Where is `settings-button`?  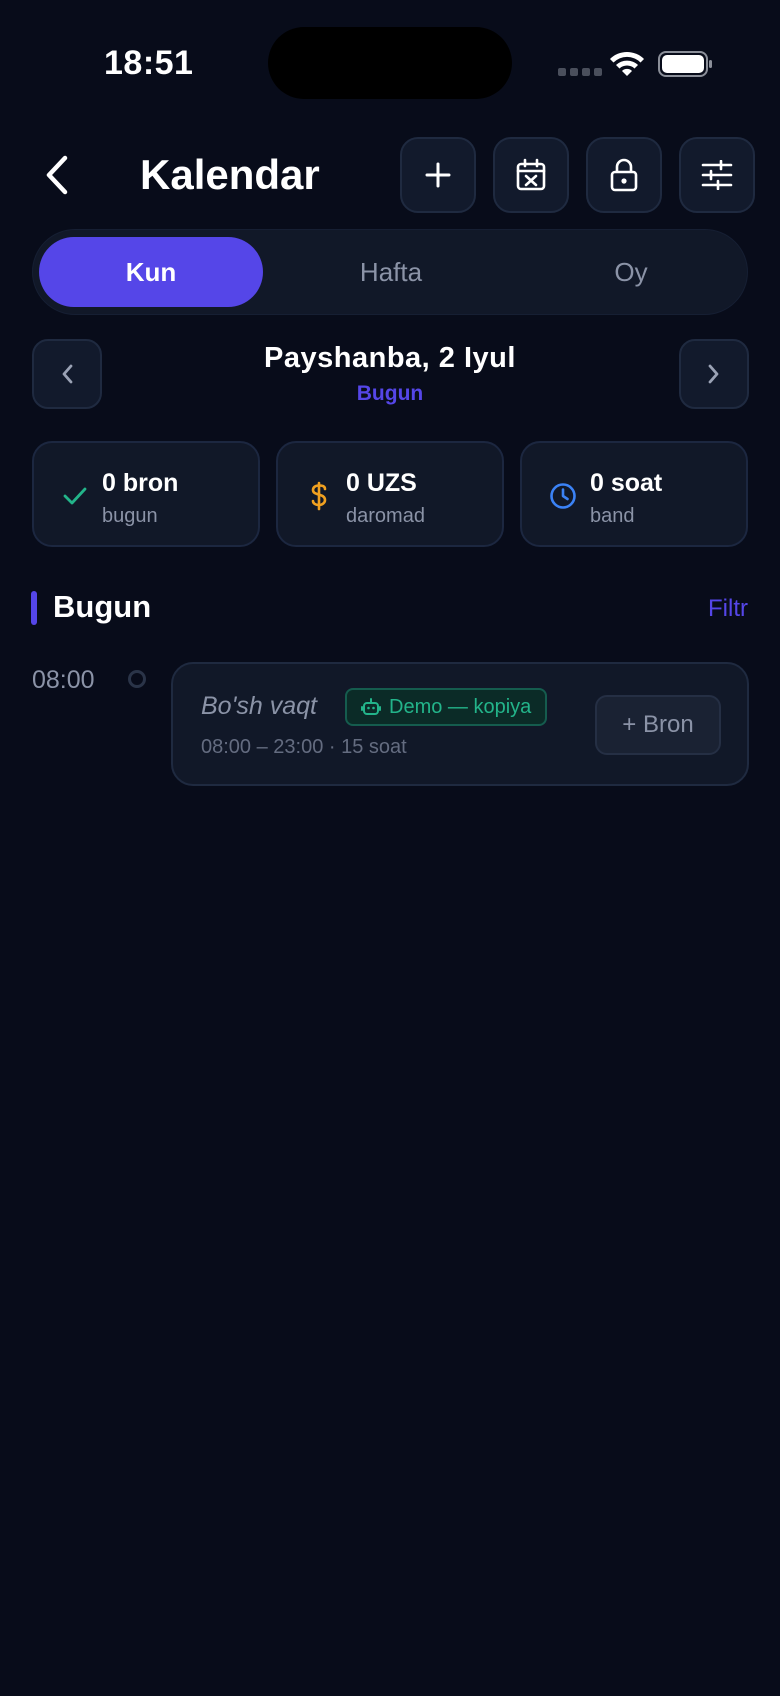
settings-button is located at coordinates (717, 175).